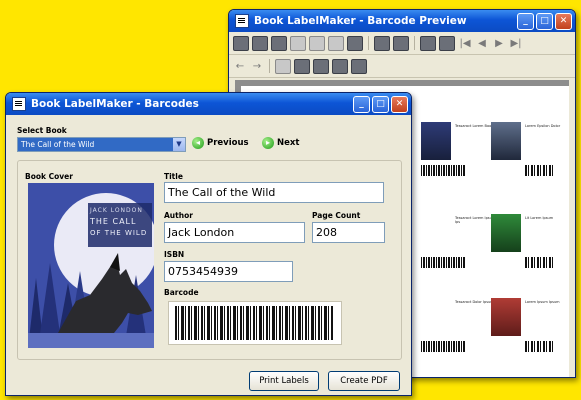  I want to click on back-icon: ←, so click(240, 66).